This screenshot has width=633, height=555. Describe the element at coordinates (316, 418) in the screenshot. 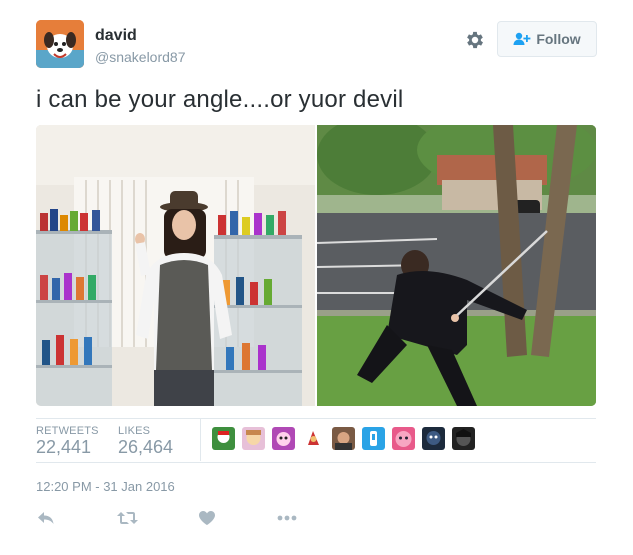

I see `divider-top` at that location.